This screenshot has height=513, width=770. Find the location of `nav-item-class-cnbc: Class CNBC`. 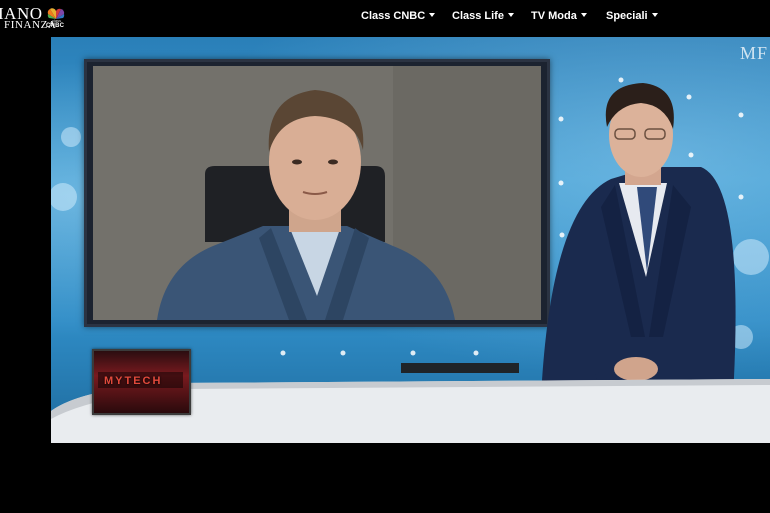

nav-item-class-cnbc: Class CNBC is located at coordinates (398, 16).